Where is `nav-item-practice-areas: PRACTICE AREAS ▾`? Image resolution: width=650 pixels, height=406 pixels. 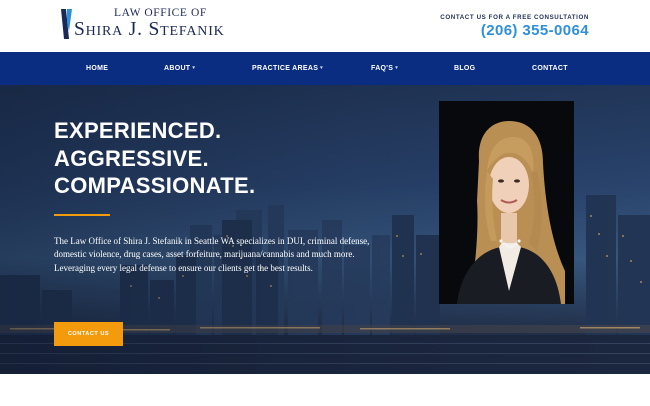 nav-item-practice-areas: PRACTICE AREAS ▾ is located at coordinates (287, 68).